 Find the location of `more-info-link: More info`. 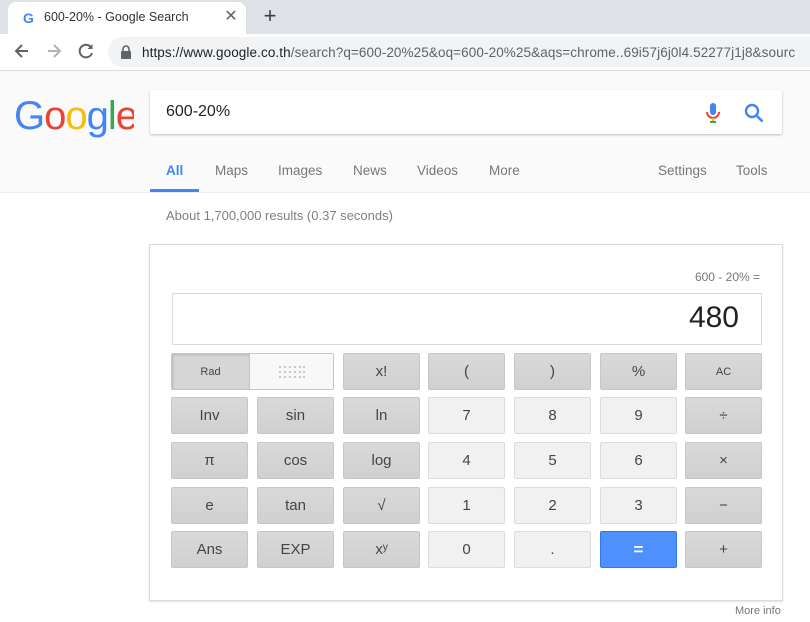

more-info-link: More info is located at coordinates (758, 611).